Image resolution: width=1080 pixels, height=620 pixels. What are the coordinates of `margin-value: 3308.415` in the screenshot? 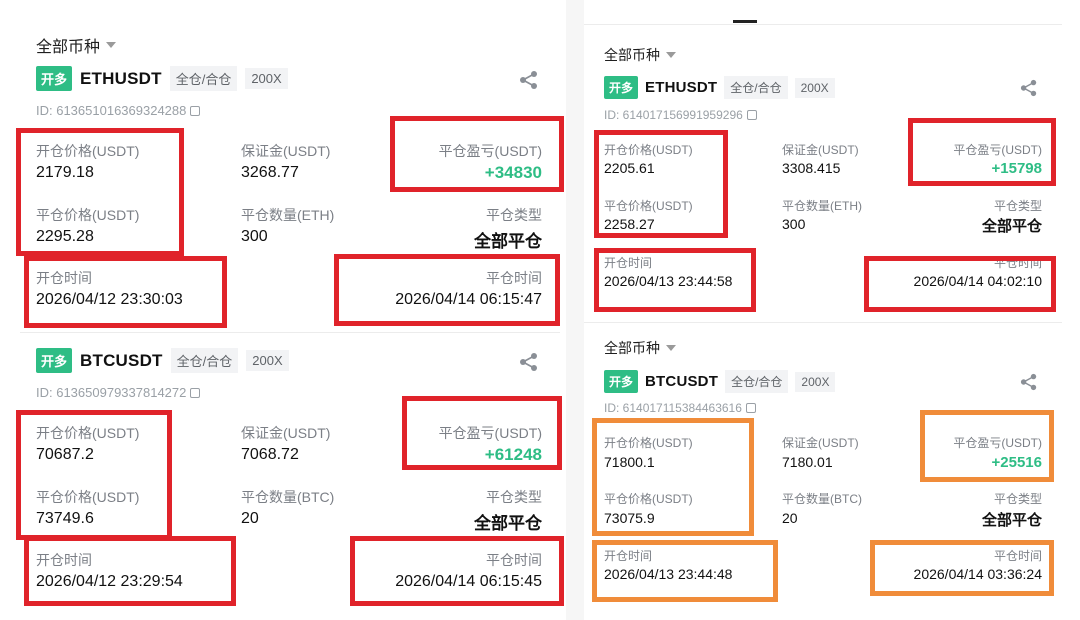 It's located at (811, 168).